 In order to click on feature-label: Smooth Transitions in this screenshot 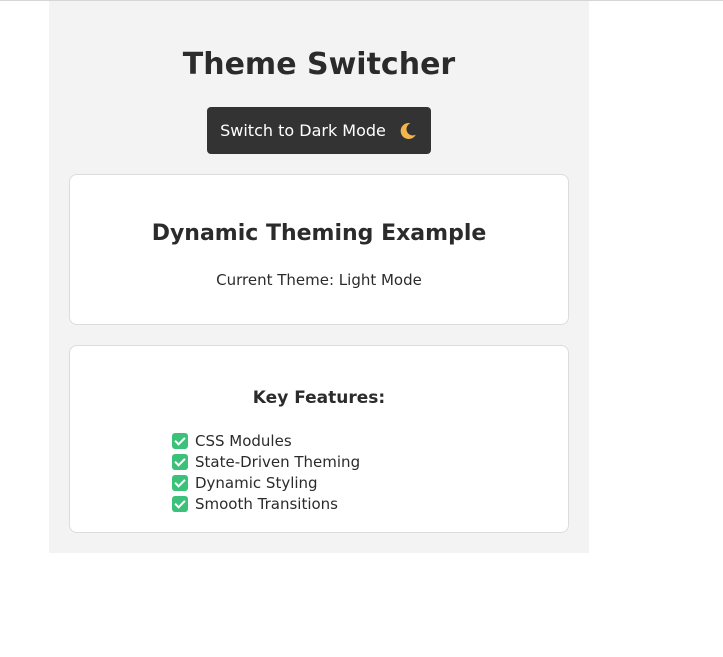, I will do `click(266, 503)`.